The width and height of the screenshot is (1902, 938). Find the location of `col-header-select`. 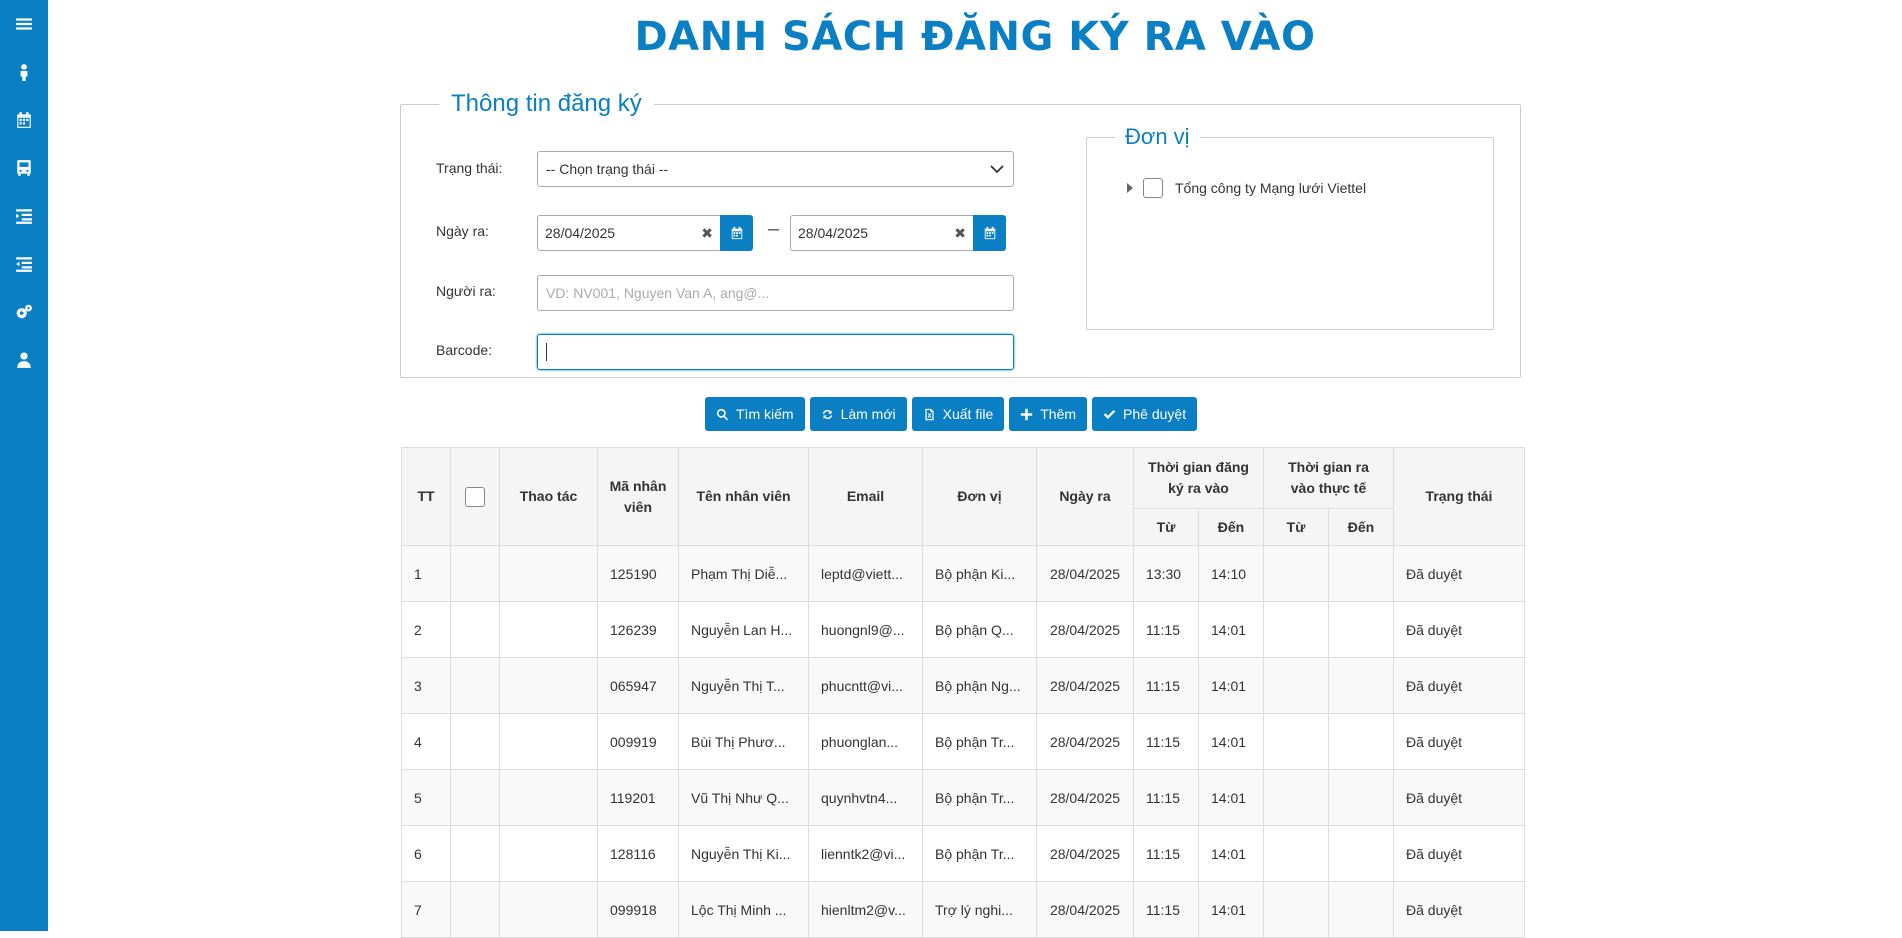

col-header-select is located at coordinates (475, 496).